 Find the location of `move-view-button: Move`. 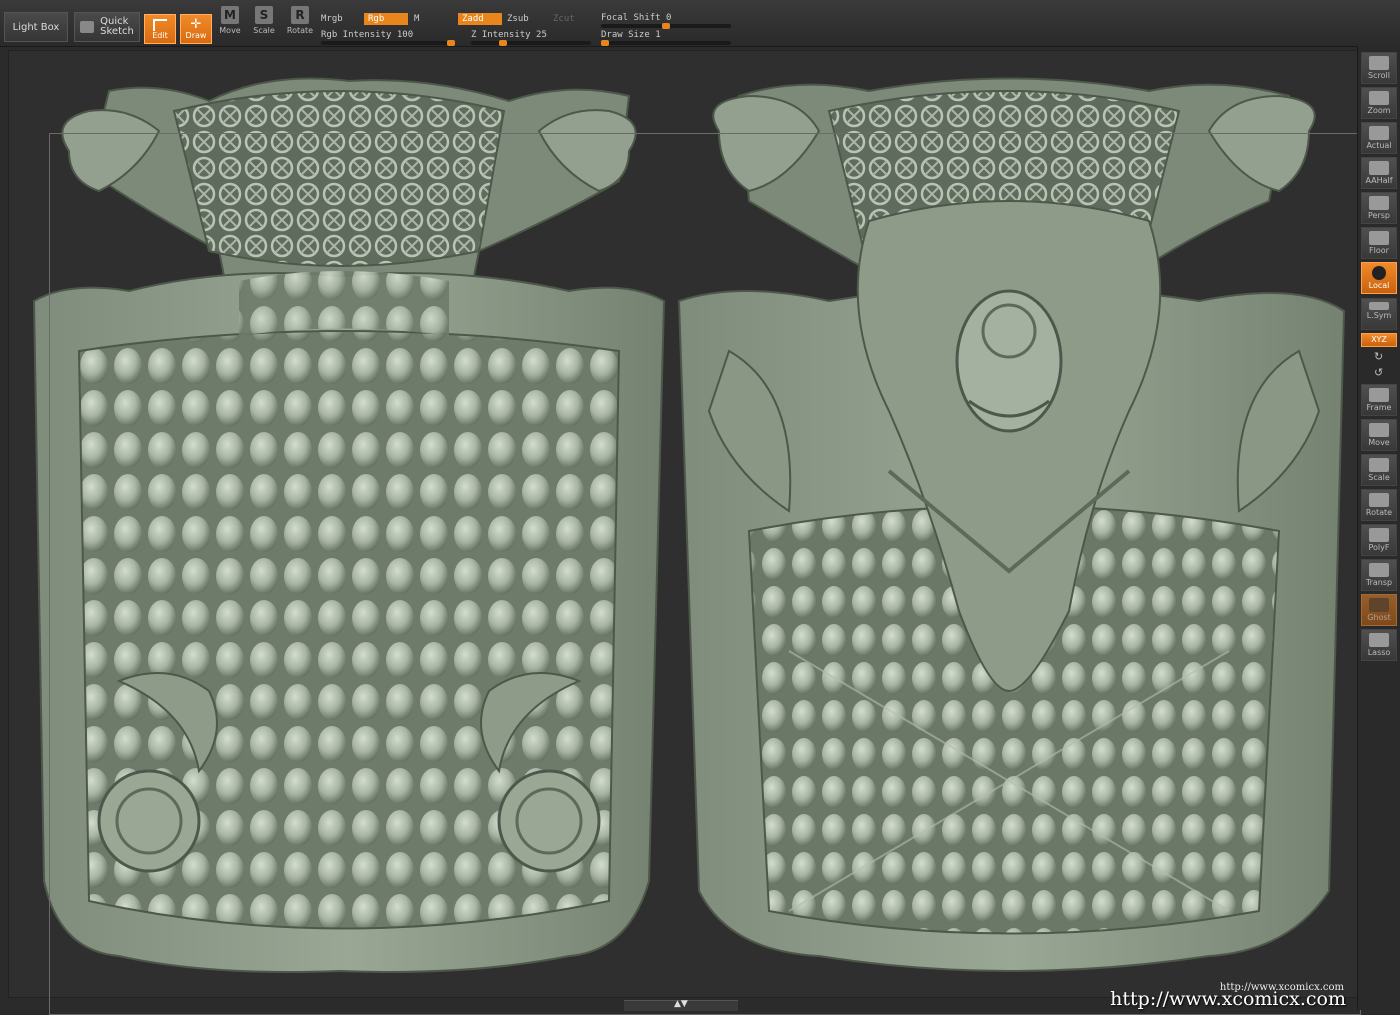

move-view-button: Move is located at coordinates (1379, 435).